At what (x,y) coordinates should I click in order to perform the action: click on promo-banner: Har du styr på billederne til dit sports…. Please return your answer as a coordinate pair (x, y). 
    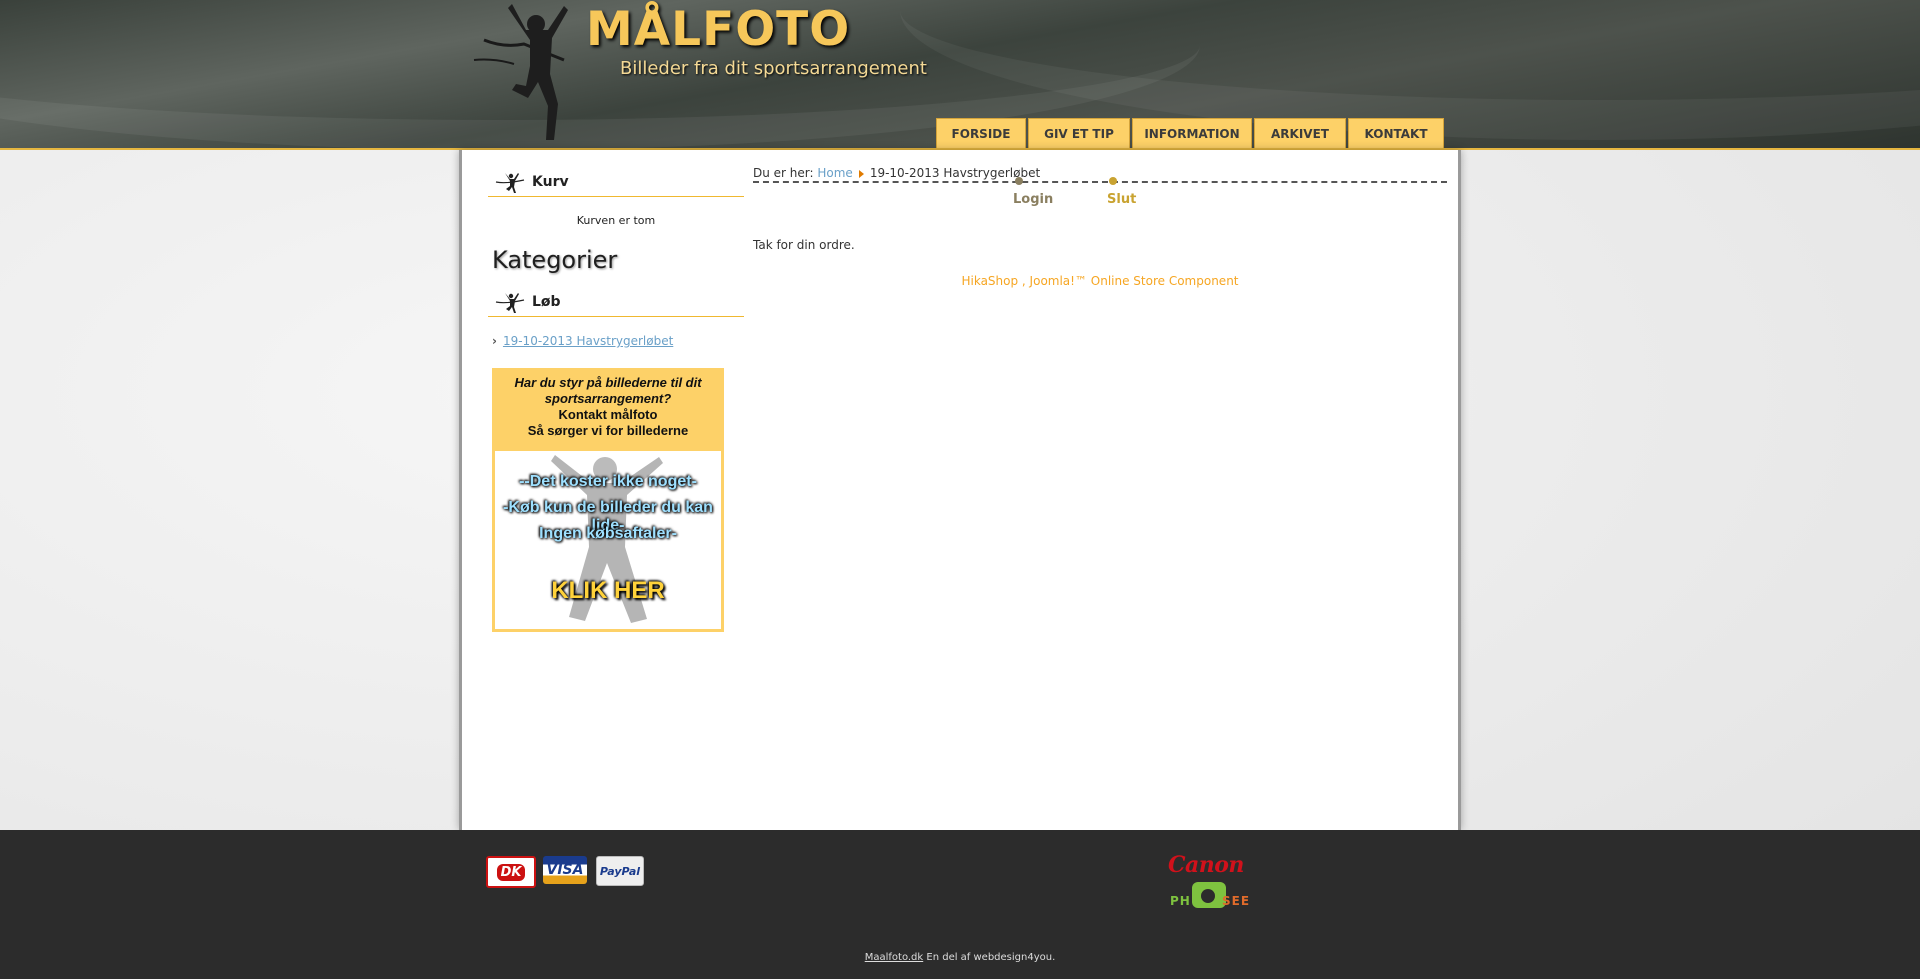
    Looking at the image, I should click on (608, 500).